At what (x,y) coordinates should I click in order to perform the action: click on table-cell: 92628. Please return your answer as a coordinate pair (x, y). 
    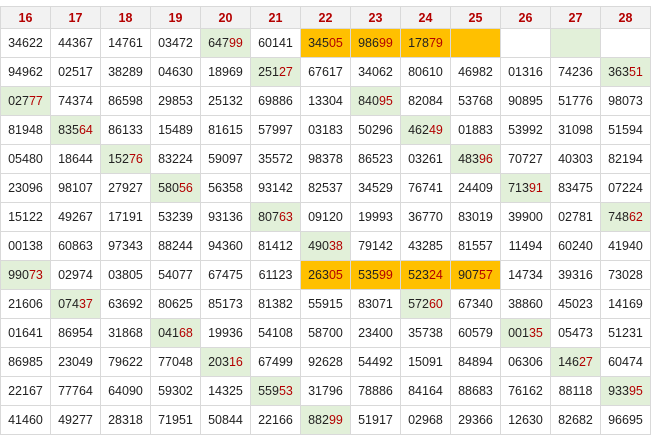
    Looking at the image, I should click on (325, 362).